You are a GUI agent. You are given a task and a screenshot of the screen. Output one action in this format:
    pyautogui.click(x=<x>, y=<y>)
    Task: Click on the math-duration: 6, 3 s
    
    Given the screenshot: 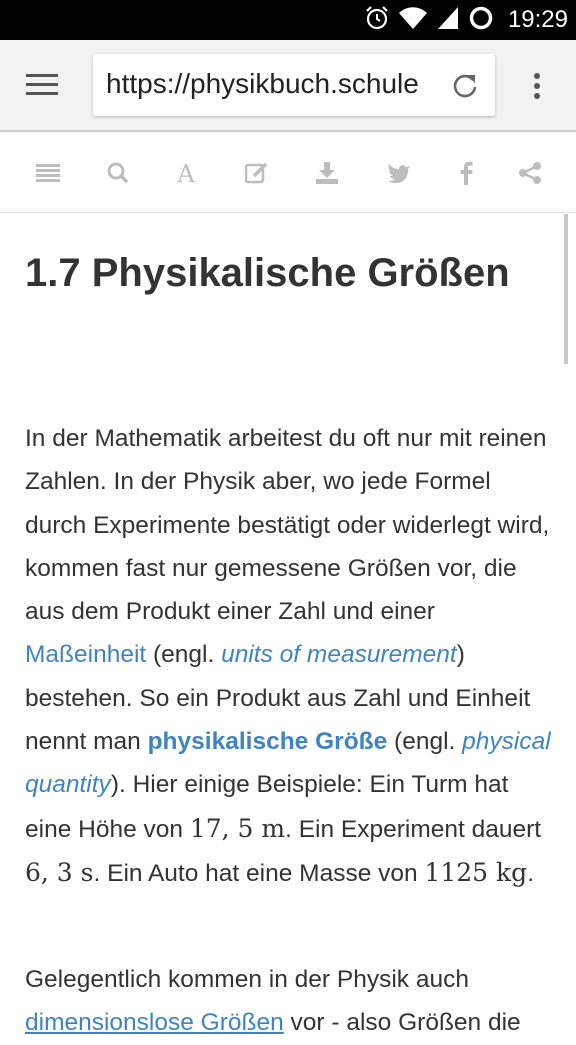 What is the action you would take?
    pyautogui.click(x=59, y=872)
    